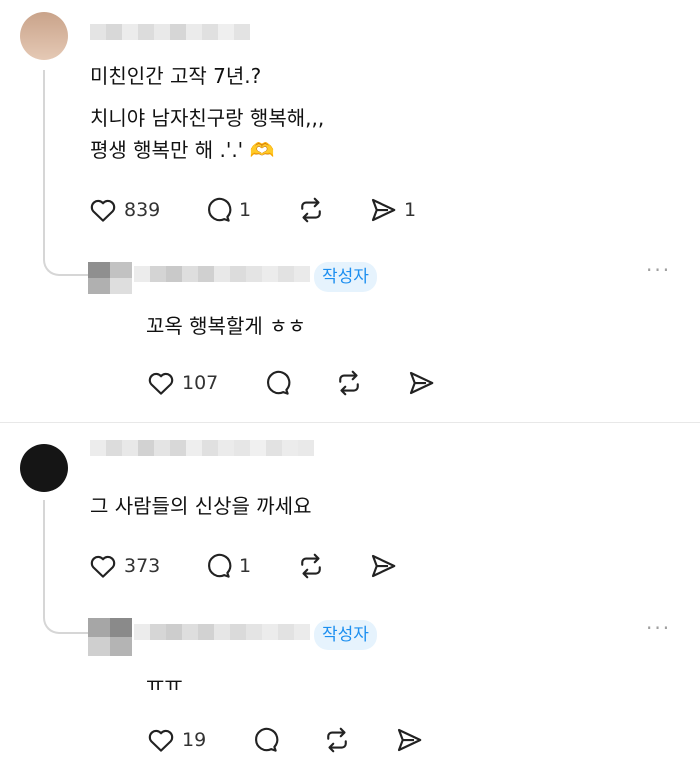 The width and height of the screenshot is (700, 762). What do you see at coordinates (350, 422) in the screenshot?
I see `divider` at bounding box center [350, 422].